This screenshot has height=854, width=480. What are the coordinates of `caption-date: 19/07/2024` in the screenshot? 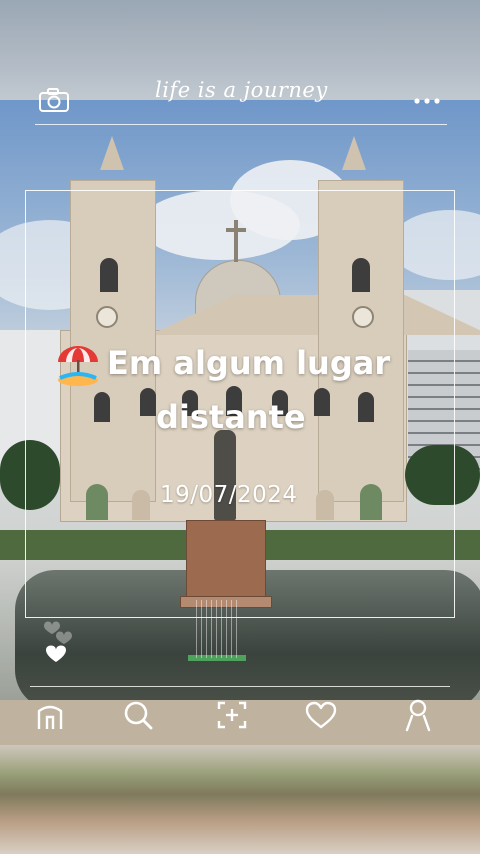 It's located at (229, 495).